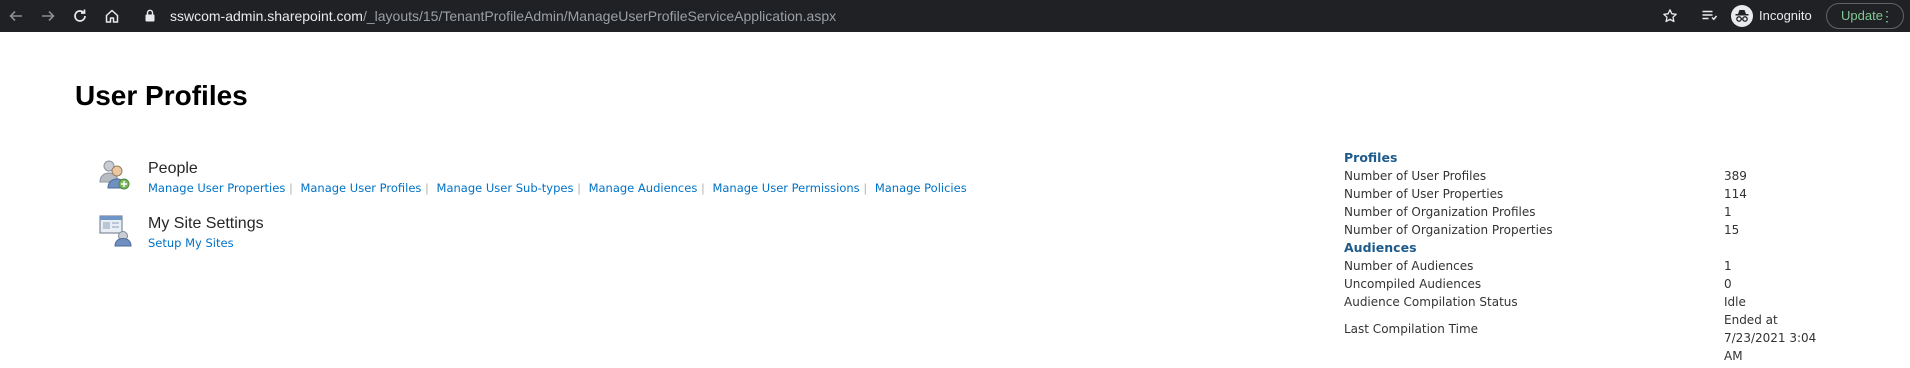 This screenshot has height=368, width=1910. What do you see at coordinates (1627, 176) in the screenshot?
I see `stats-row: Number of User Profiles 389` at bounding box center [1627, 176].